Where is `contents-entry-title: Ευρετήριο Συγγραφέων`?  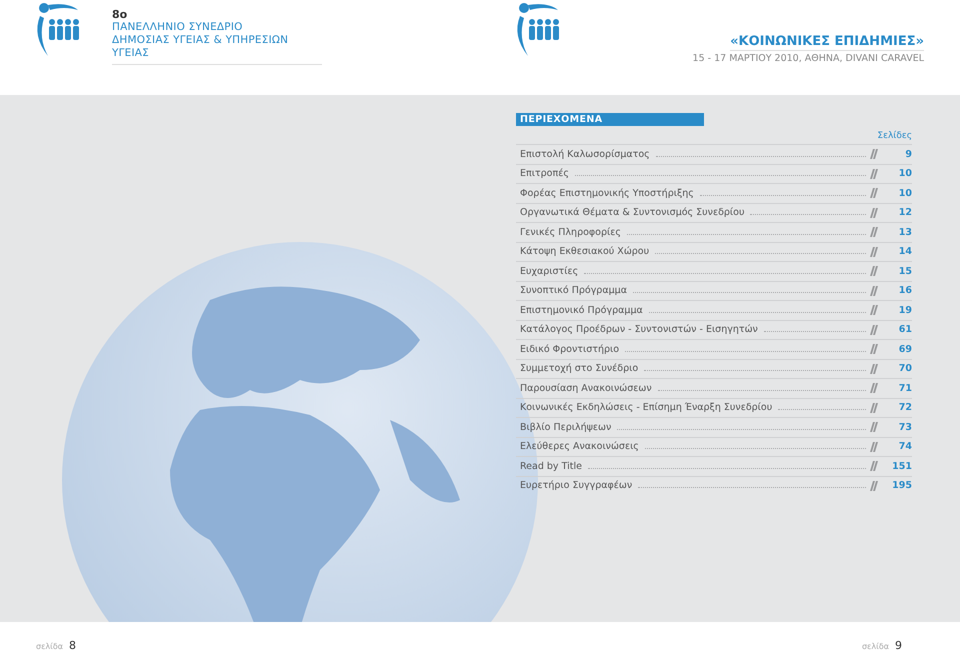
contents-entry-title: Ευρετήριο Συγγραφέων is located at coordinates (576, 486).